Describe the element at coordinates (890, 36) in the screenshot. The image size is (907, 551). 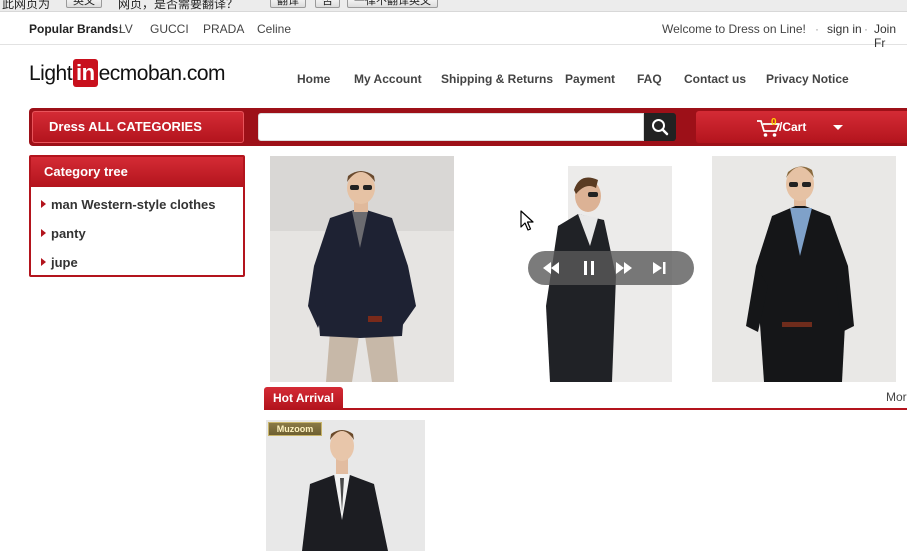
I see `join-link: Join Fr` at that location.